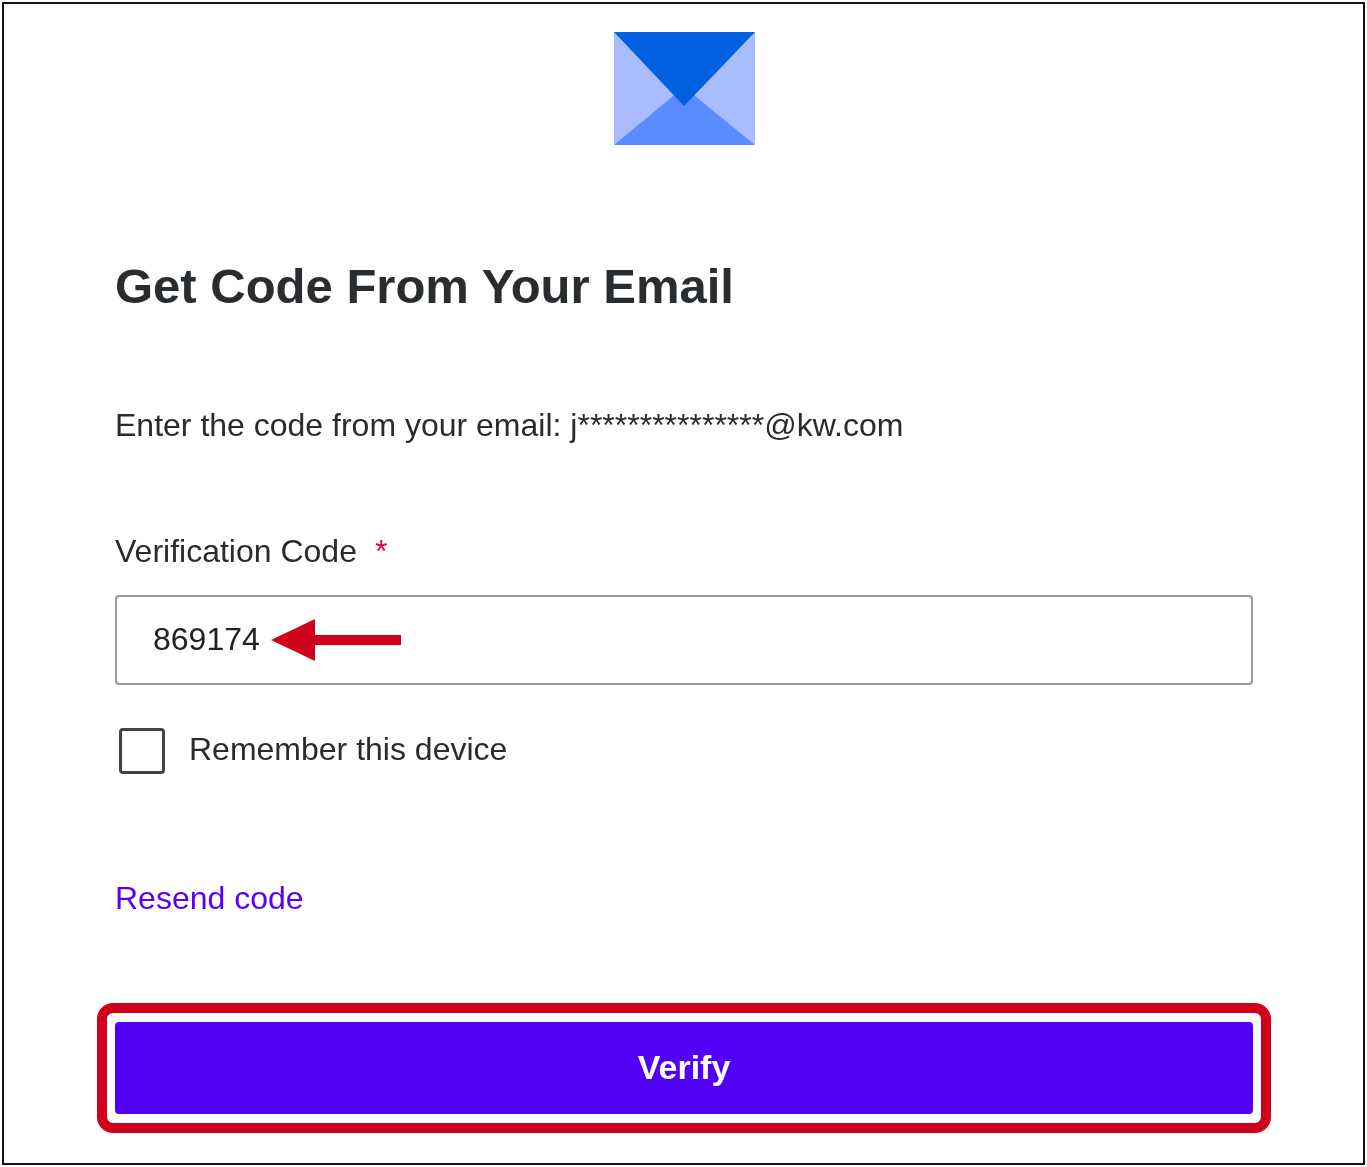  Describe the element at coordinates (209, 897) in the screenshot. I see `resend-link: Resend code` at that location.